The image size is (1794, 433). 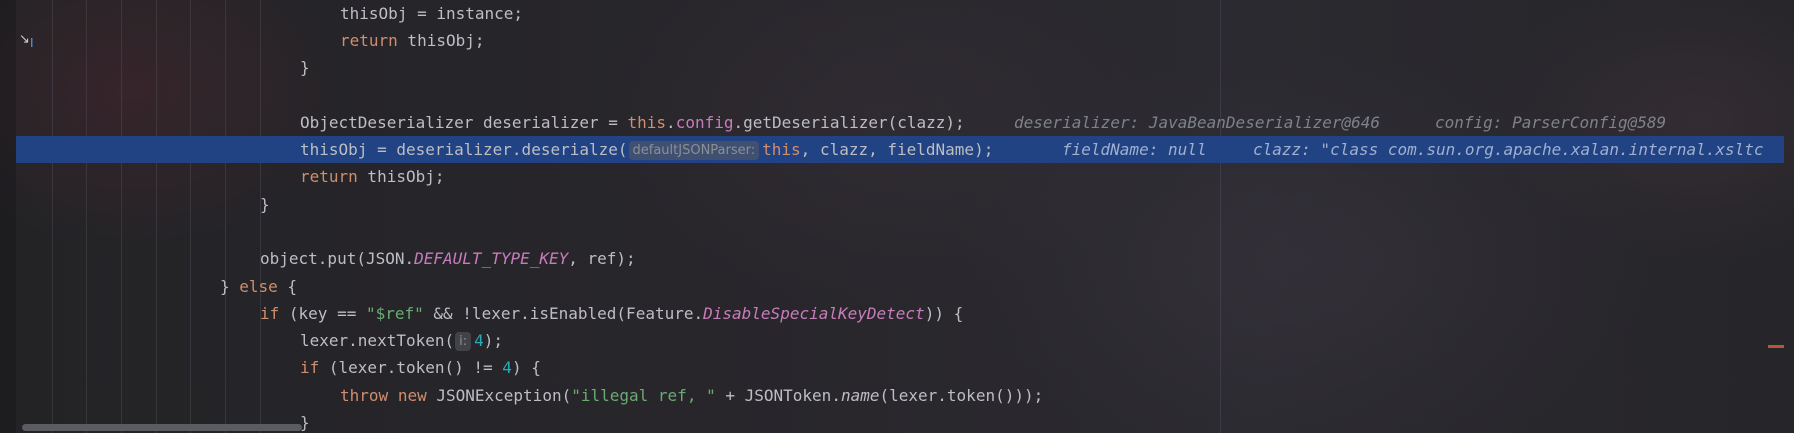 I want to click on code-text: ) {, so click(x=526, y=367).